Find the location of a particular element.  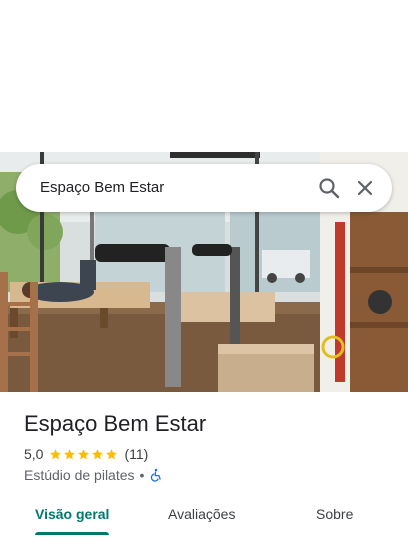

search-icon is located at coordinates (329, 188).